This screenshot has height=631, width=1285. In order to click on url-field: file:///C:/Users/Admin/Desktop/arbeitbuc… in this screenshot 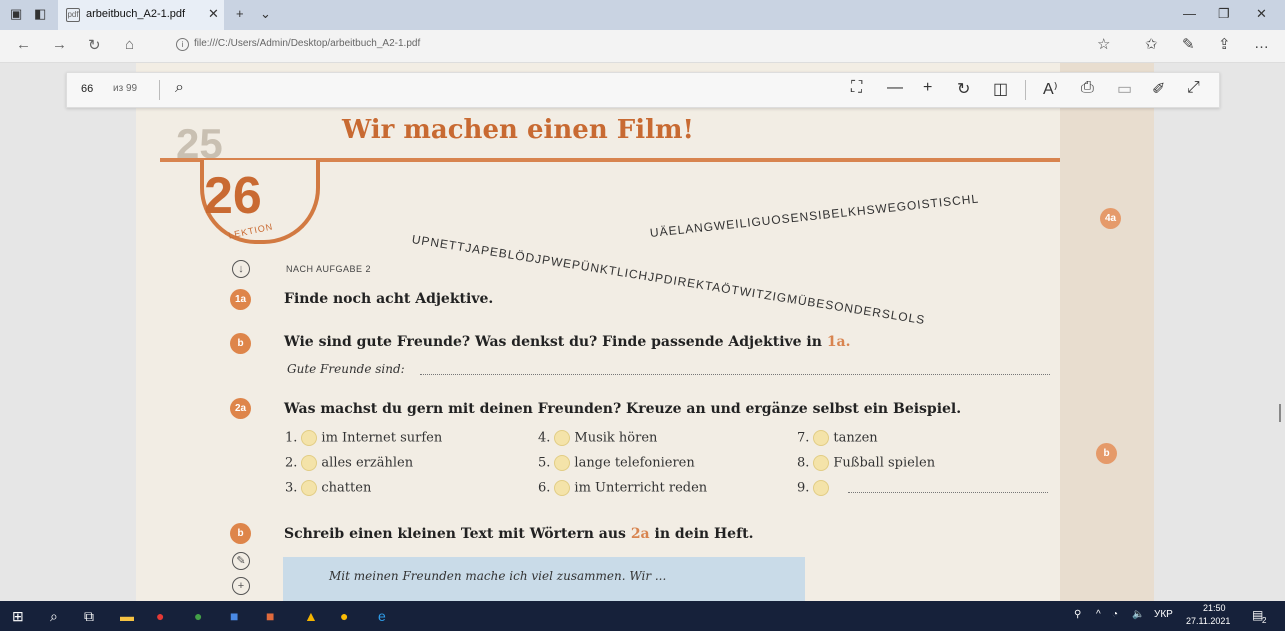, I will do `click(307, 43)`.